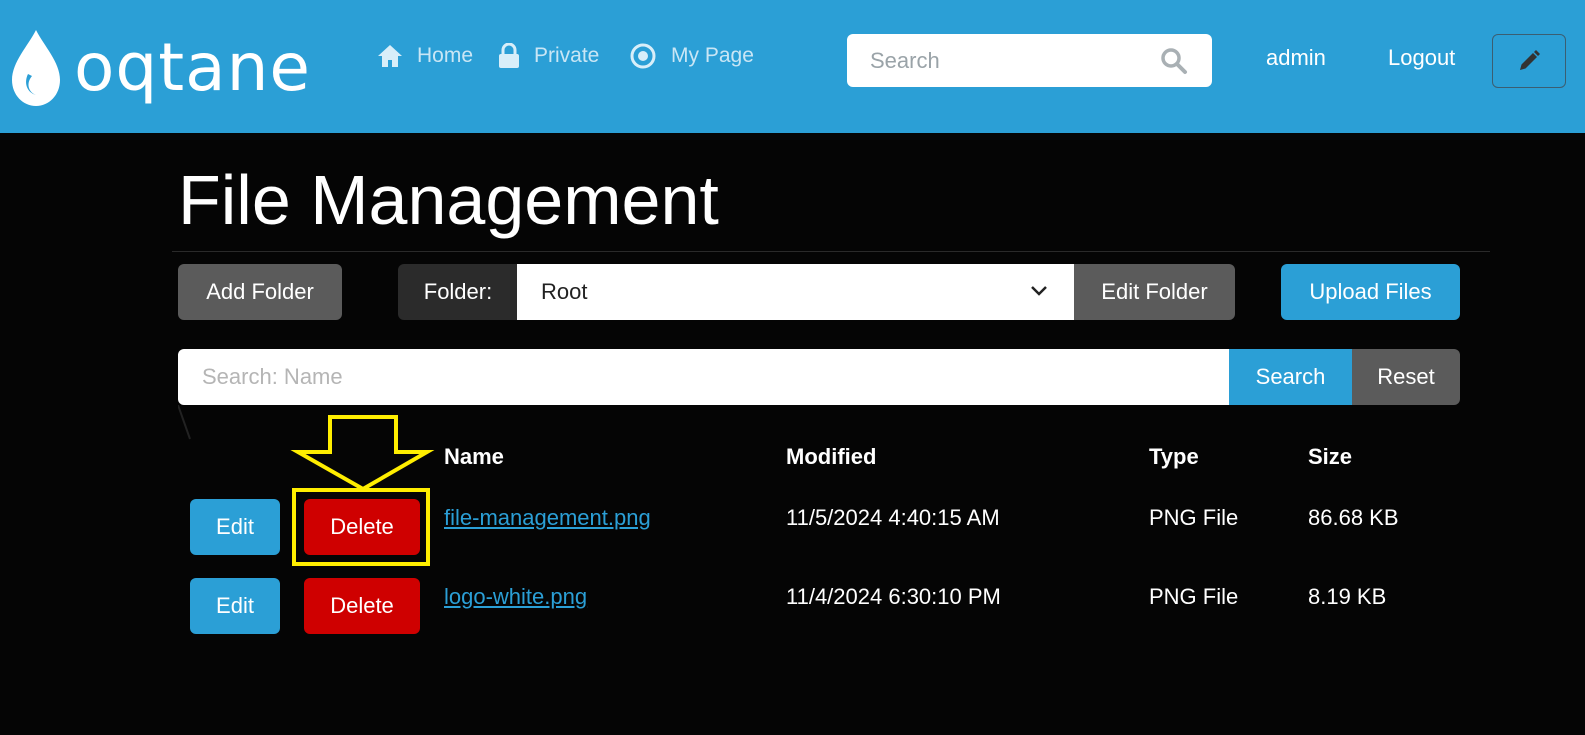 Image resolution: width=1585 pixels, height=735 pixels. Describe the element at coordinates (306, 448) in the screenshot. I see `annotation-arrow-icon` at that location.